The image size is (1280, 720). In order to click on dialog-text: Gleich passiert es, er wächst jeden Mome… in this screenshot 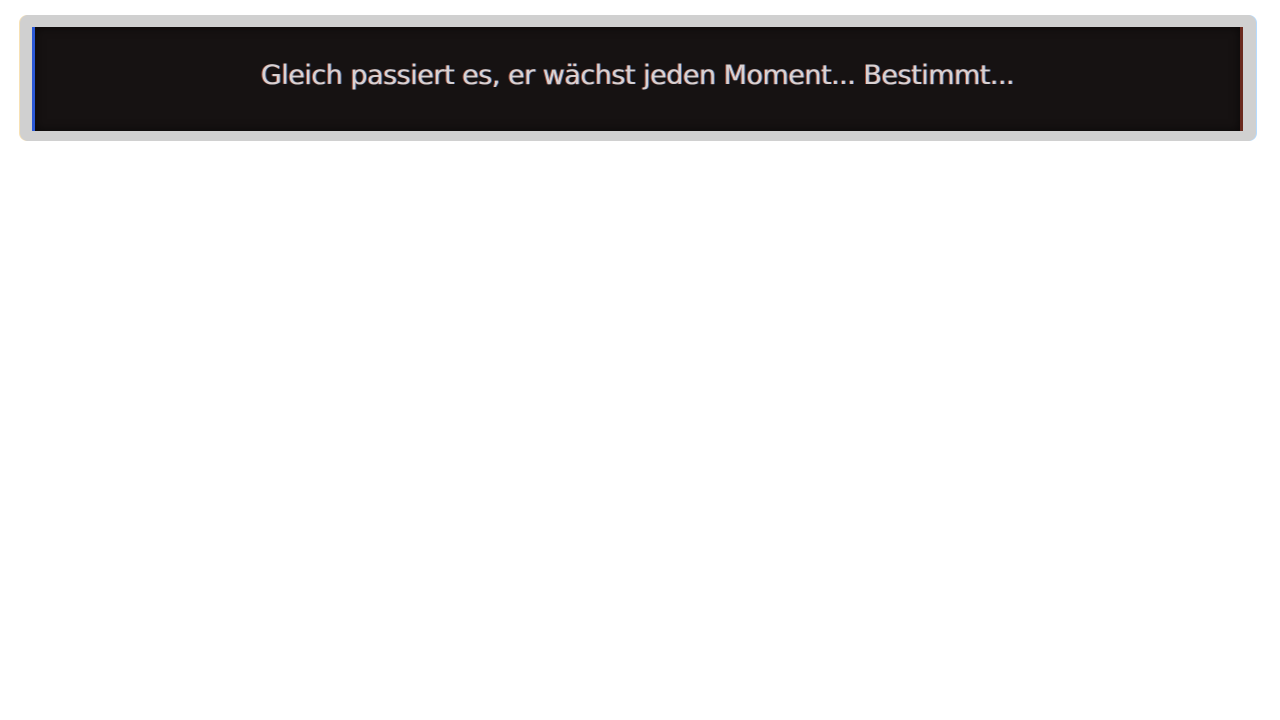, I will do `click(637, 75)`.